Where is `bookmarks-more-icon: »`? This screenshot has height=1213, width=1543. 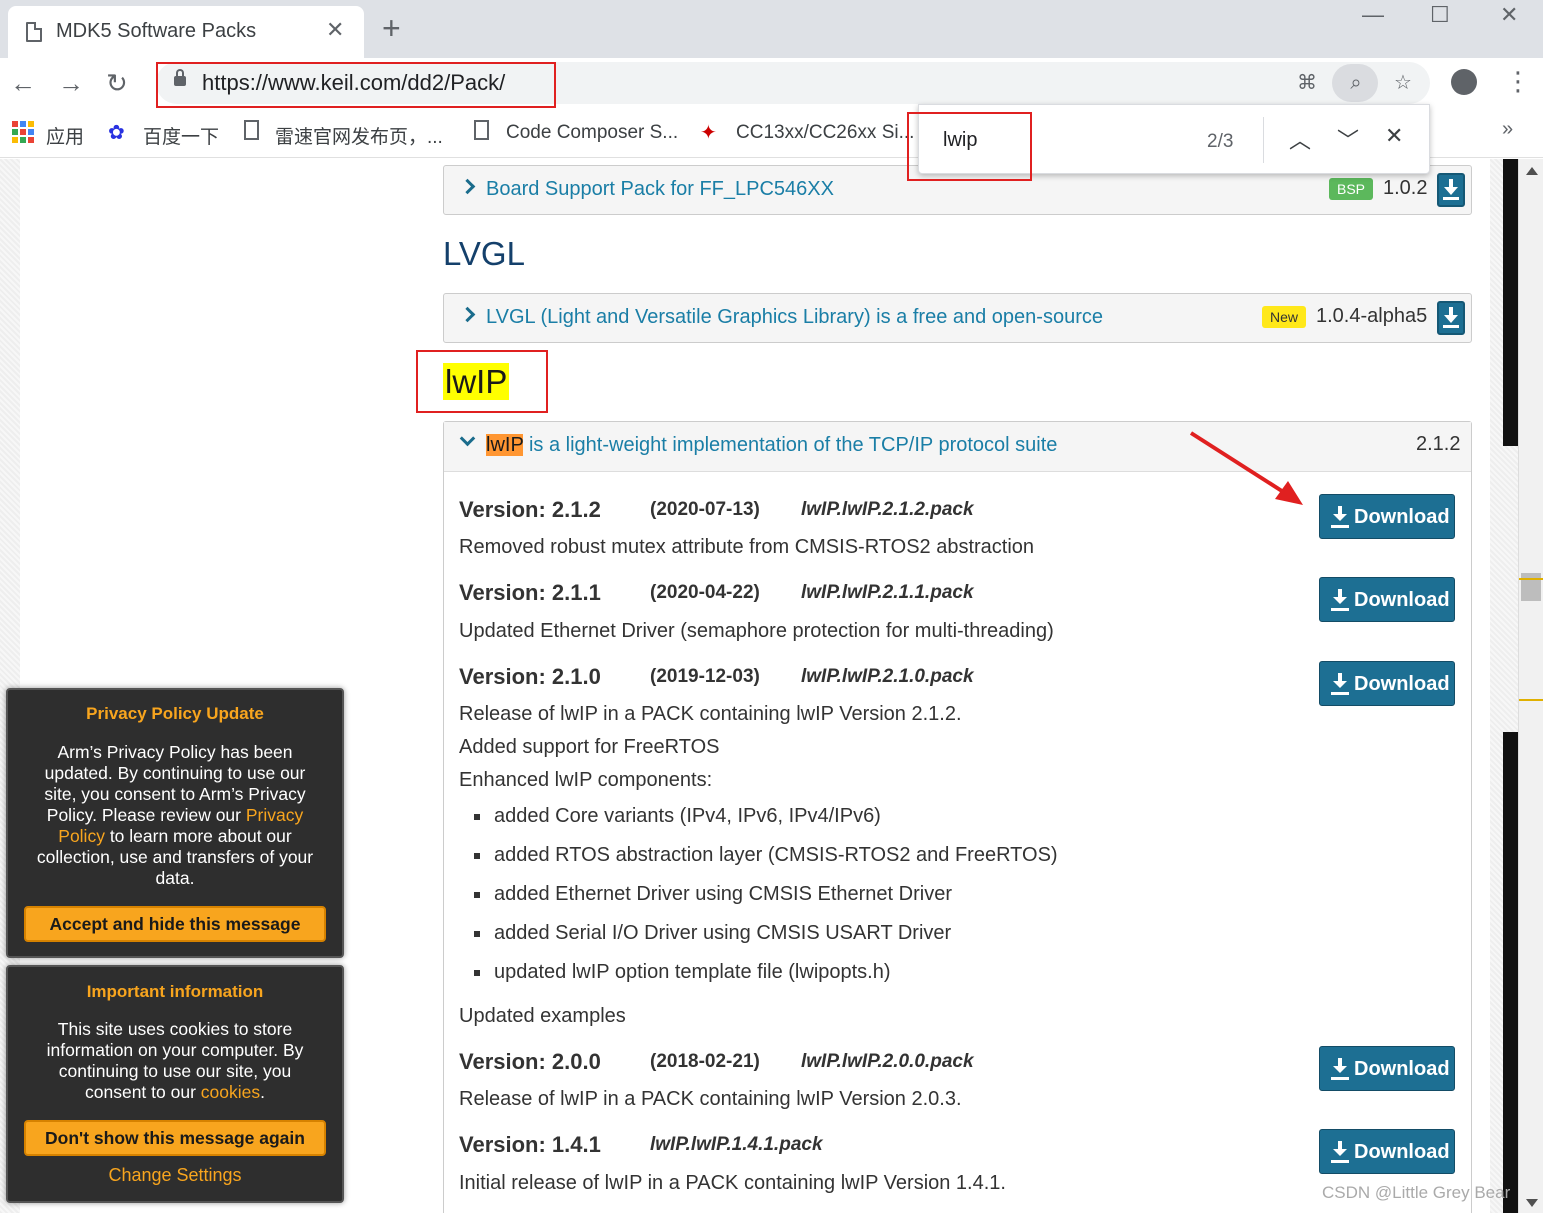 bookmarks-more-icon: » is located at coordinates (1507, 129).